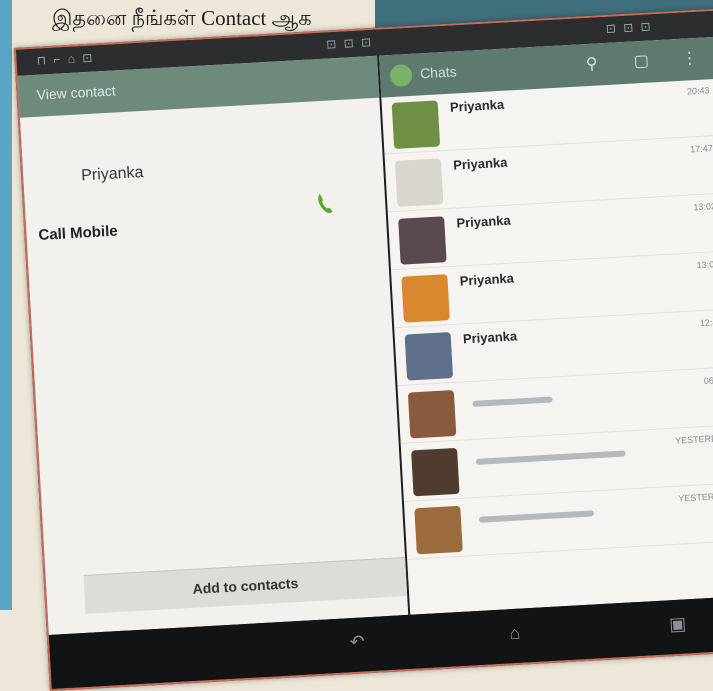  I want to click on chat-timestamp: 12:44, so click(706, 322).